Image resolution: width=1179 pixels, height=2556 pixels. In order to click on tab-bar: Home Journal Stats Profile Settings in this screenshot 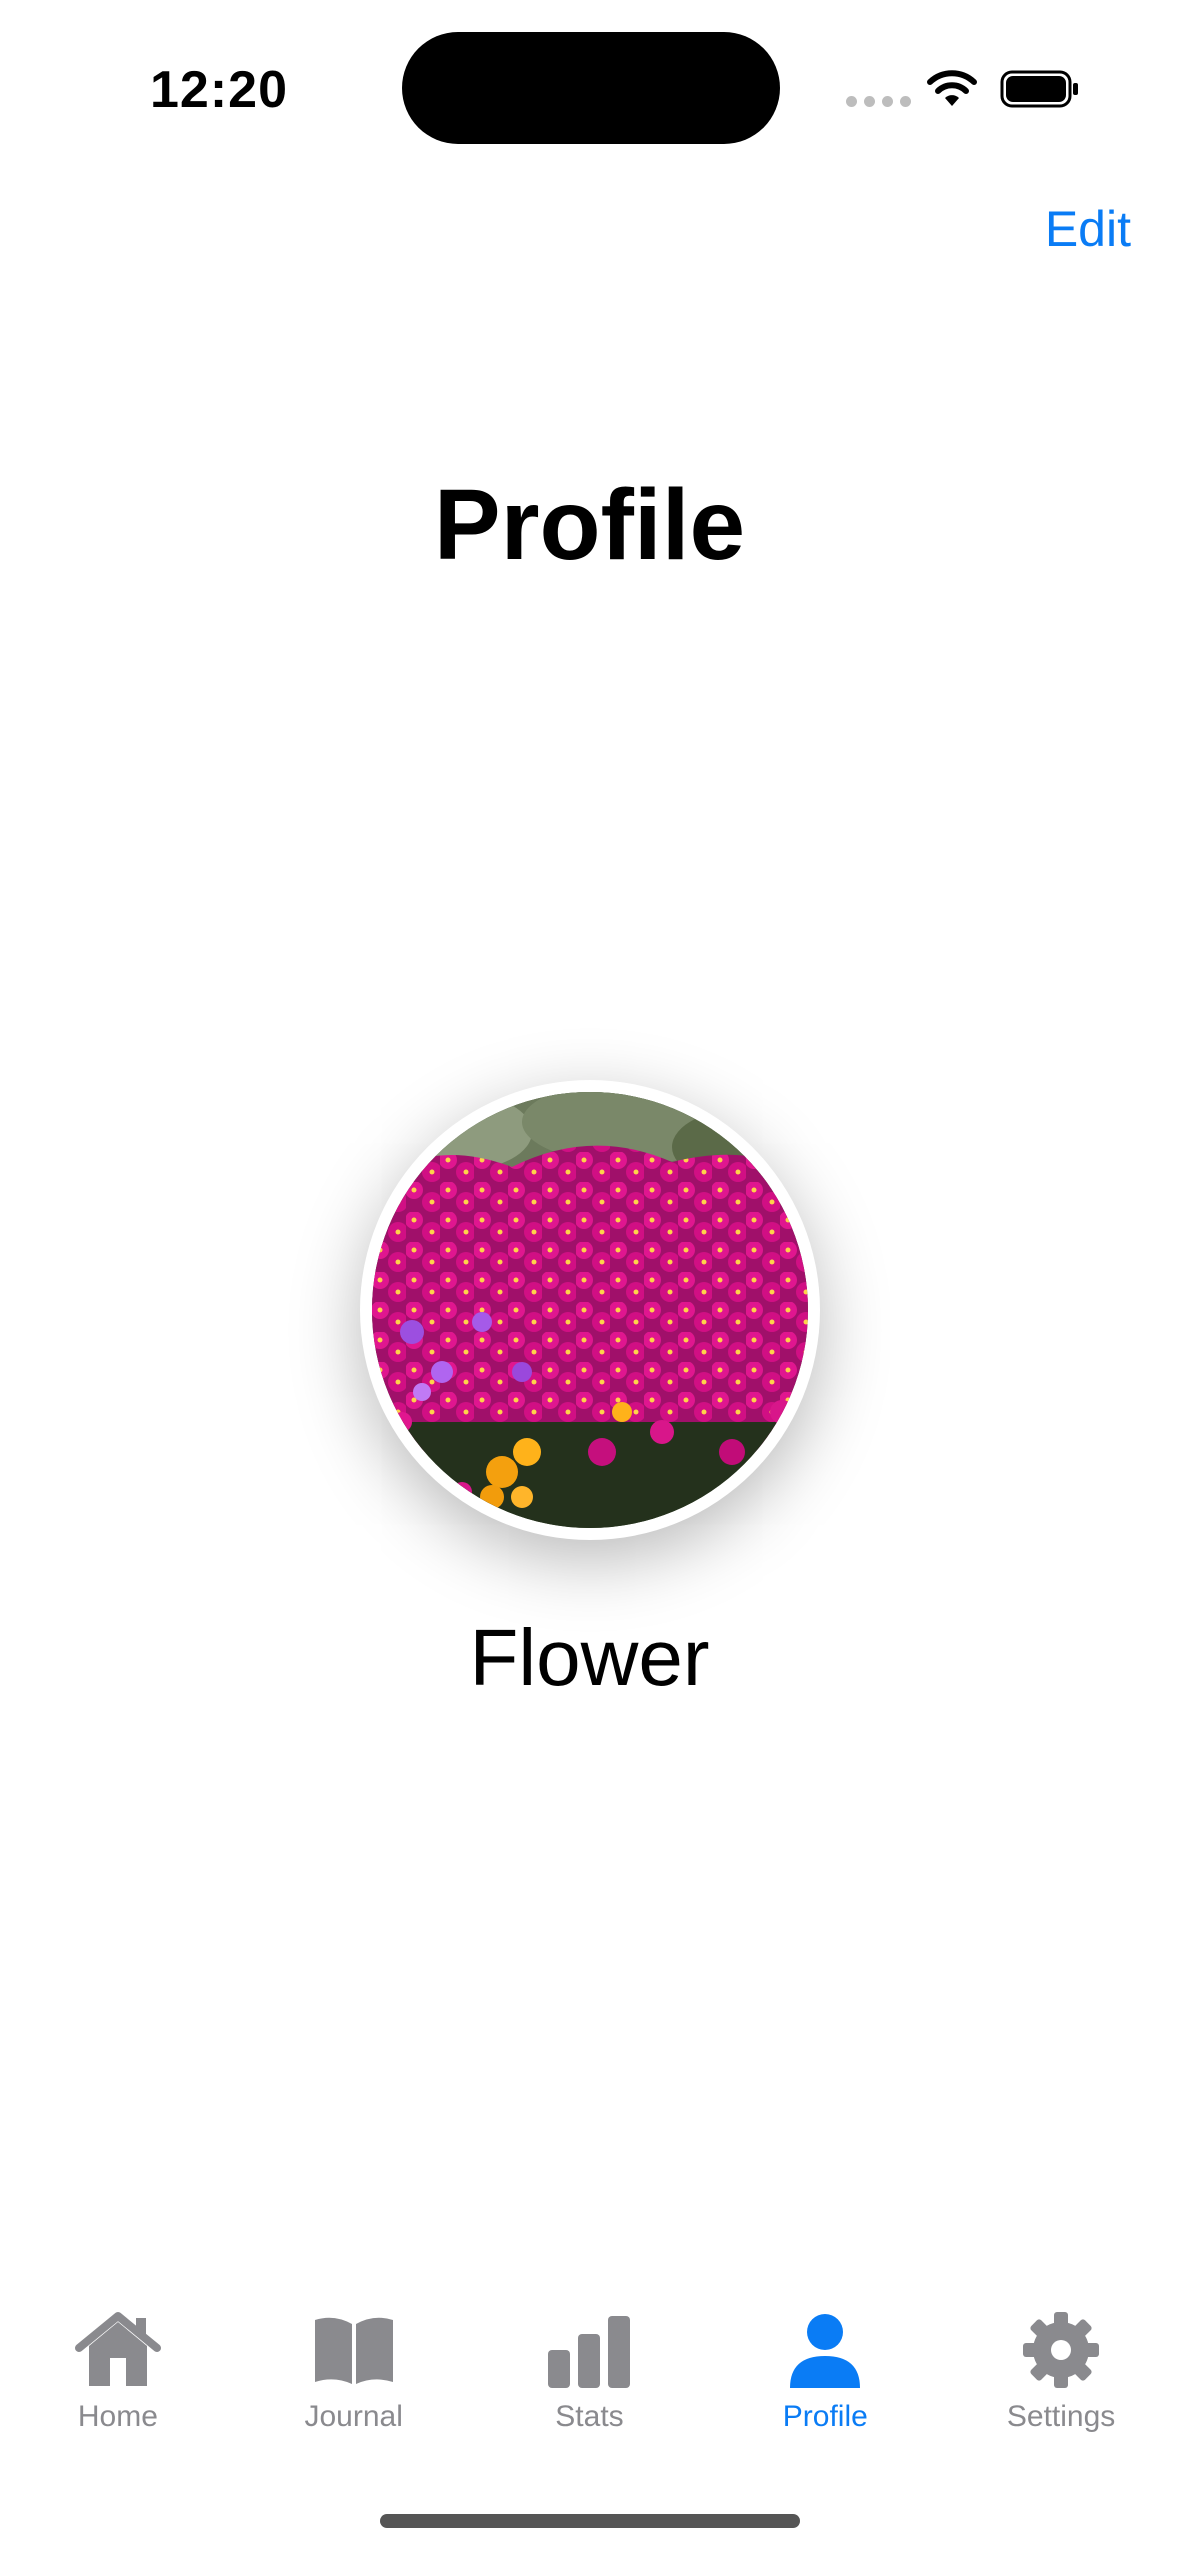, I will do `click(589, 2395)`.